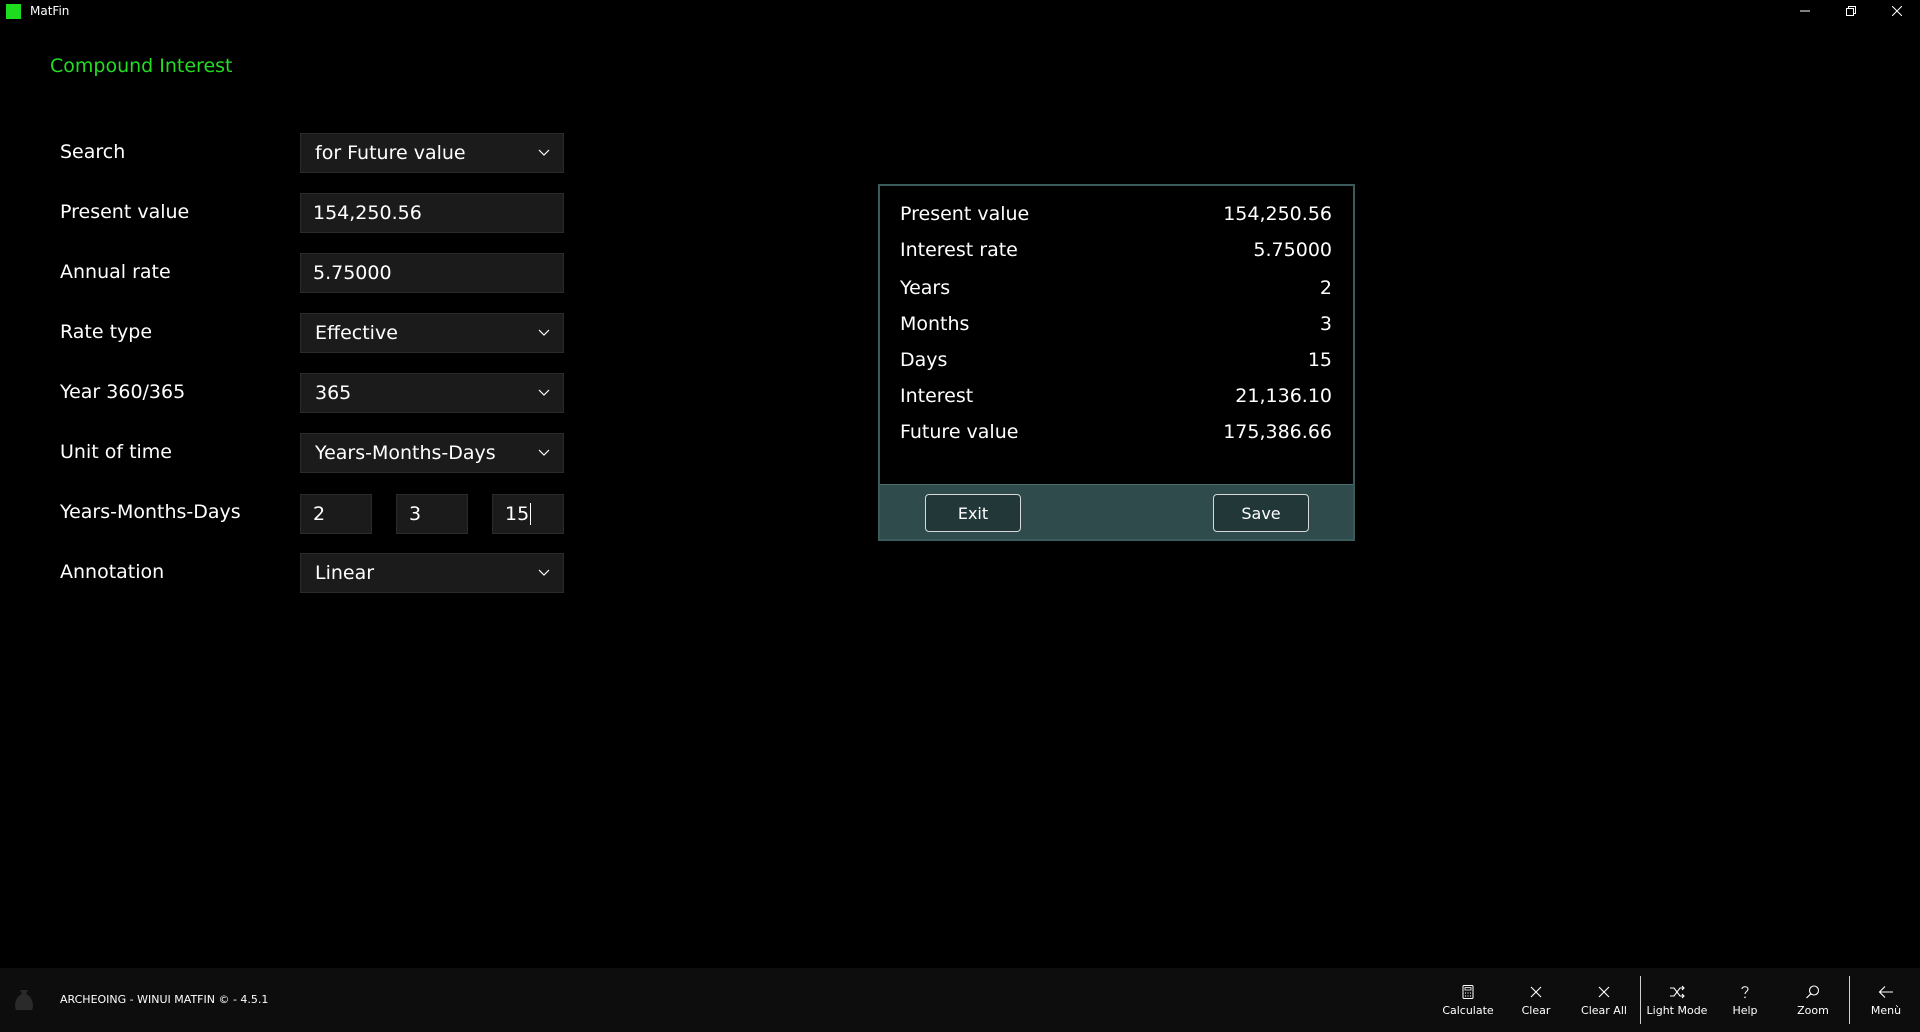 Image resolution: width=1920 pixels, height=1032 pixels. I want to click on restore-icon, so click(1851, 11).